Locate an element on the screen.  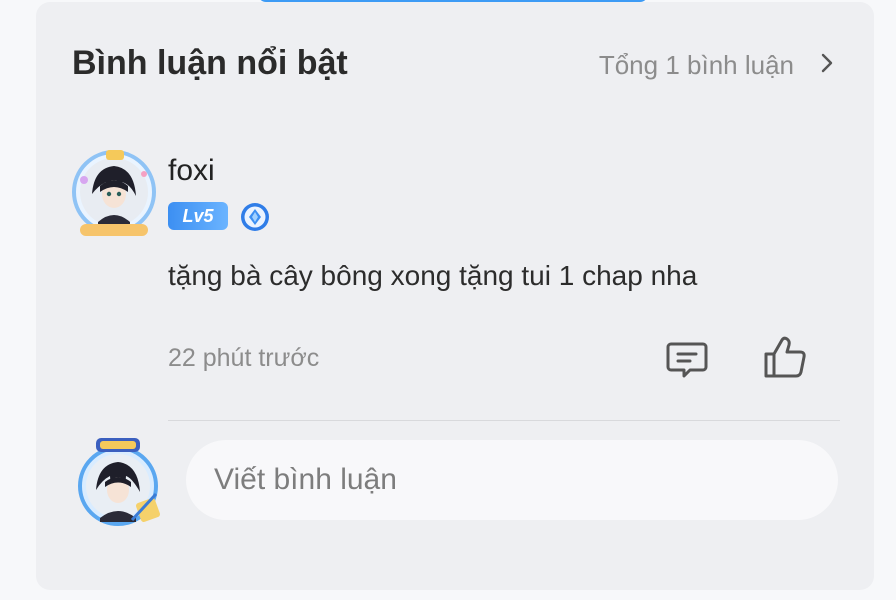
thumbs-up-icon is located at coordinates (785, 357).